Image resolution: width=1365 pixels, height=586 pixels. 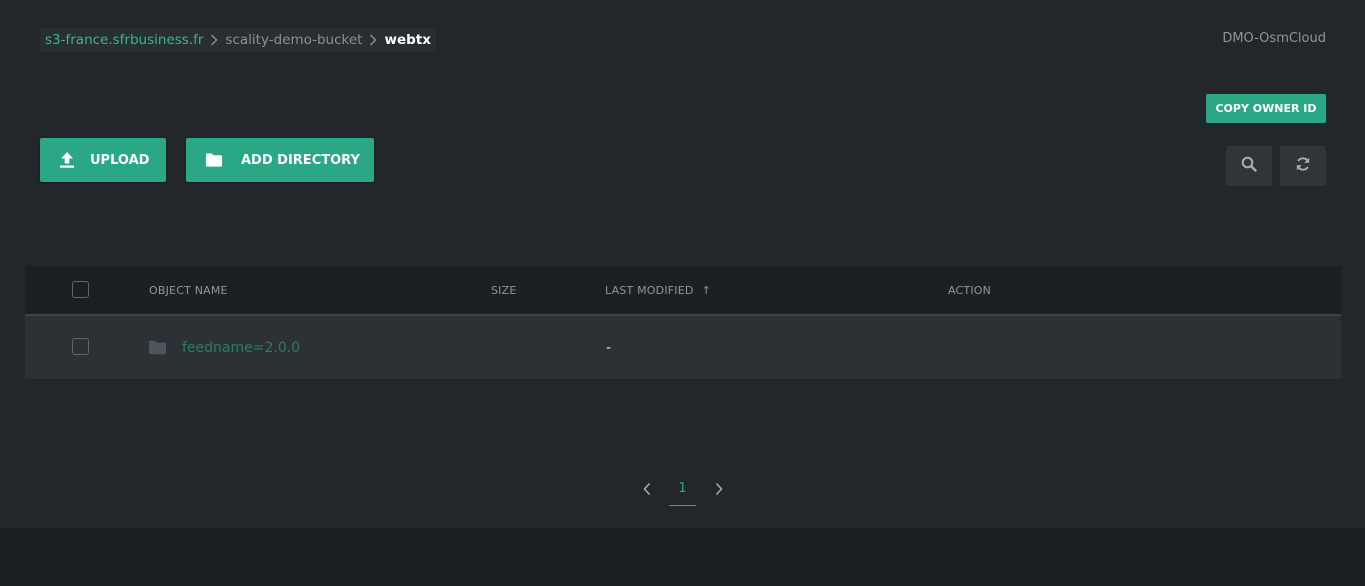 What do you see at coordinates (124, 40) in the screenshot?
I see `breadcrumb-root-link: s3-france.sfrbusiness.fr` at bounding box center [124, 40].